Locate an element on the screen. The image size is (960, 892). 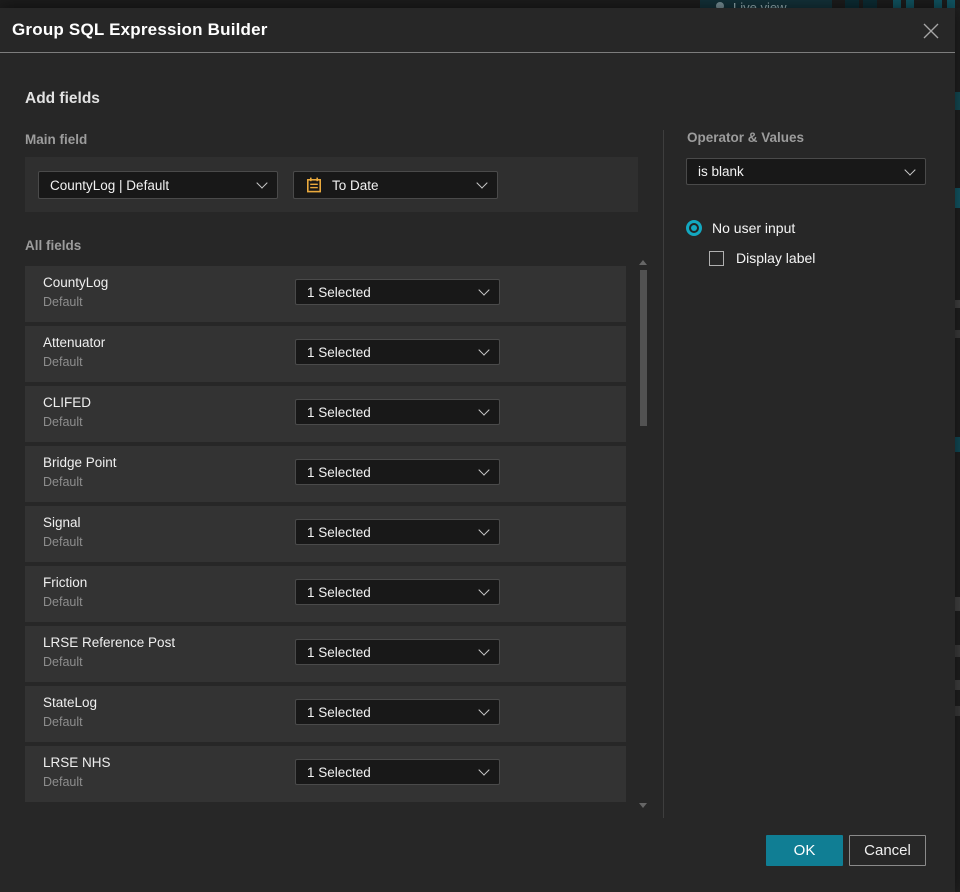
background-app-right-edge is located at coordinates (957, 450).